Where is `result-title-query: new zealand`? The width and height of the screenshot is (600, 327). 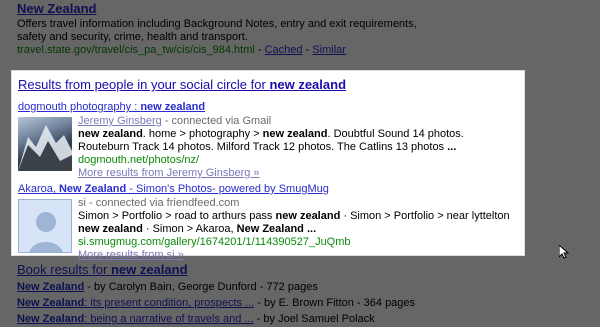 result-title-query: new zealand is located at coordinates (173, 107).